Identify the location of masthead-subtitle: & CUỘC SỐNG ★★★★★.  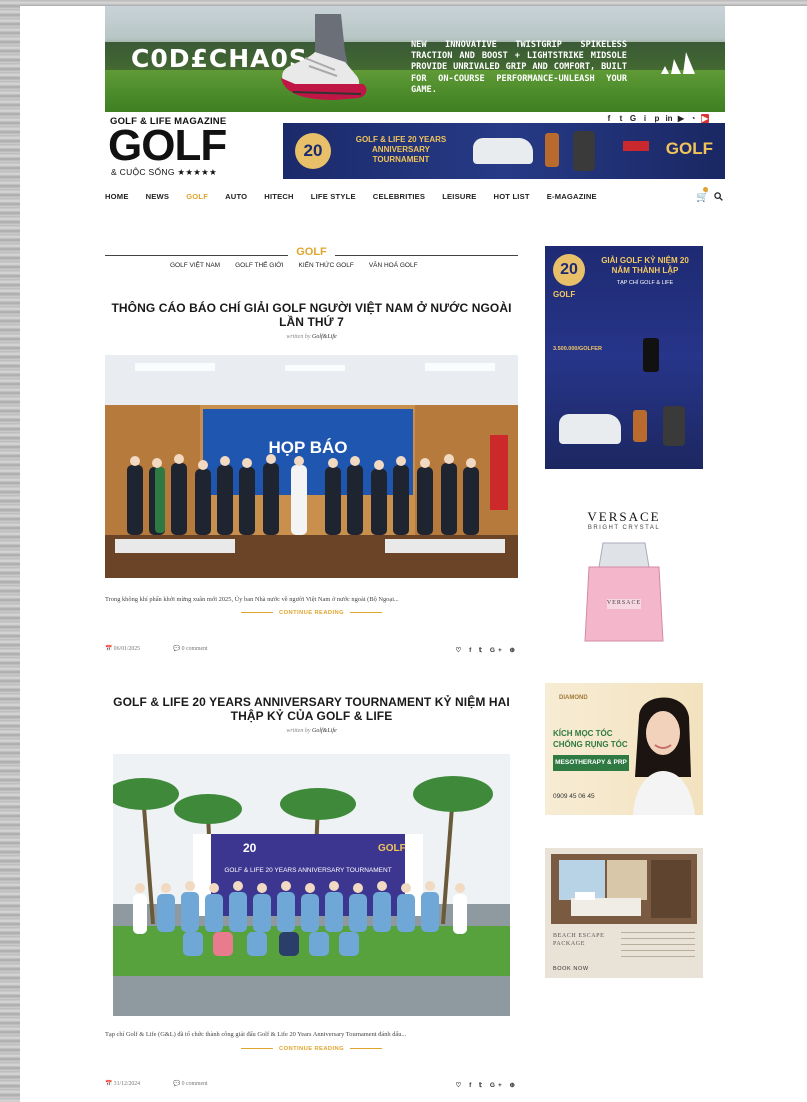
(164, 172).